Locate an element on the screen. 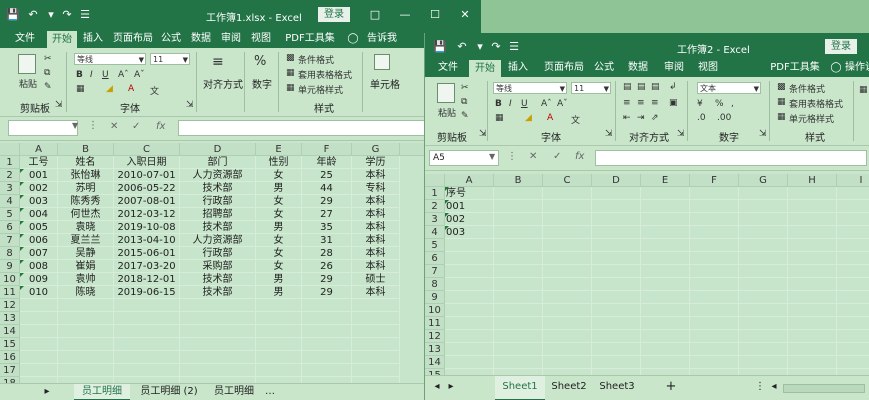 This screenshot has width=869, height=400. tab-insert: 插入 is located at coordinates (93, 39).